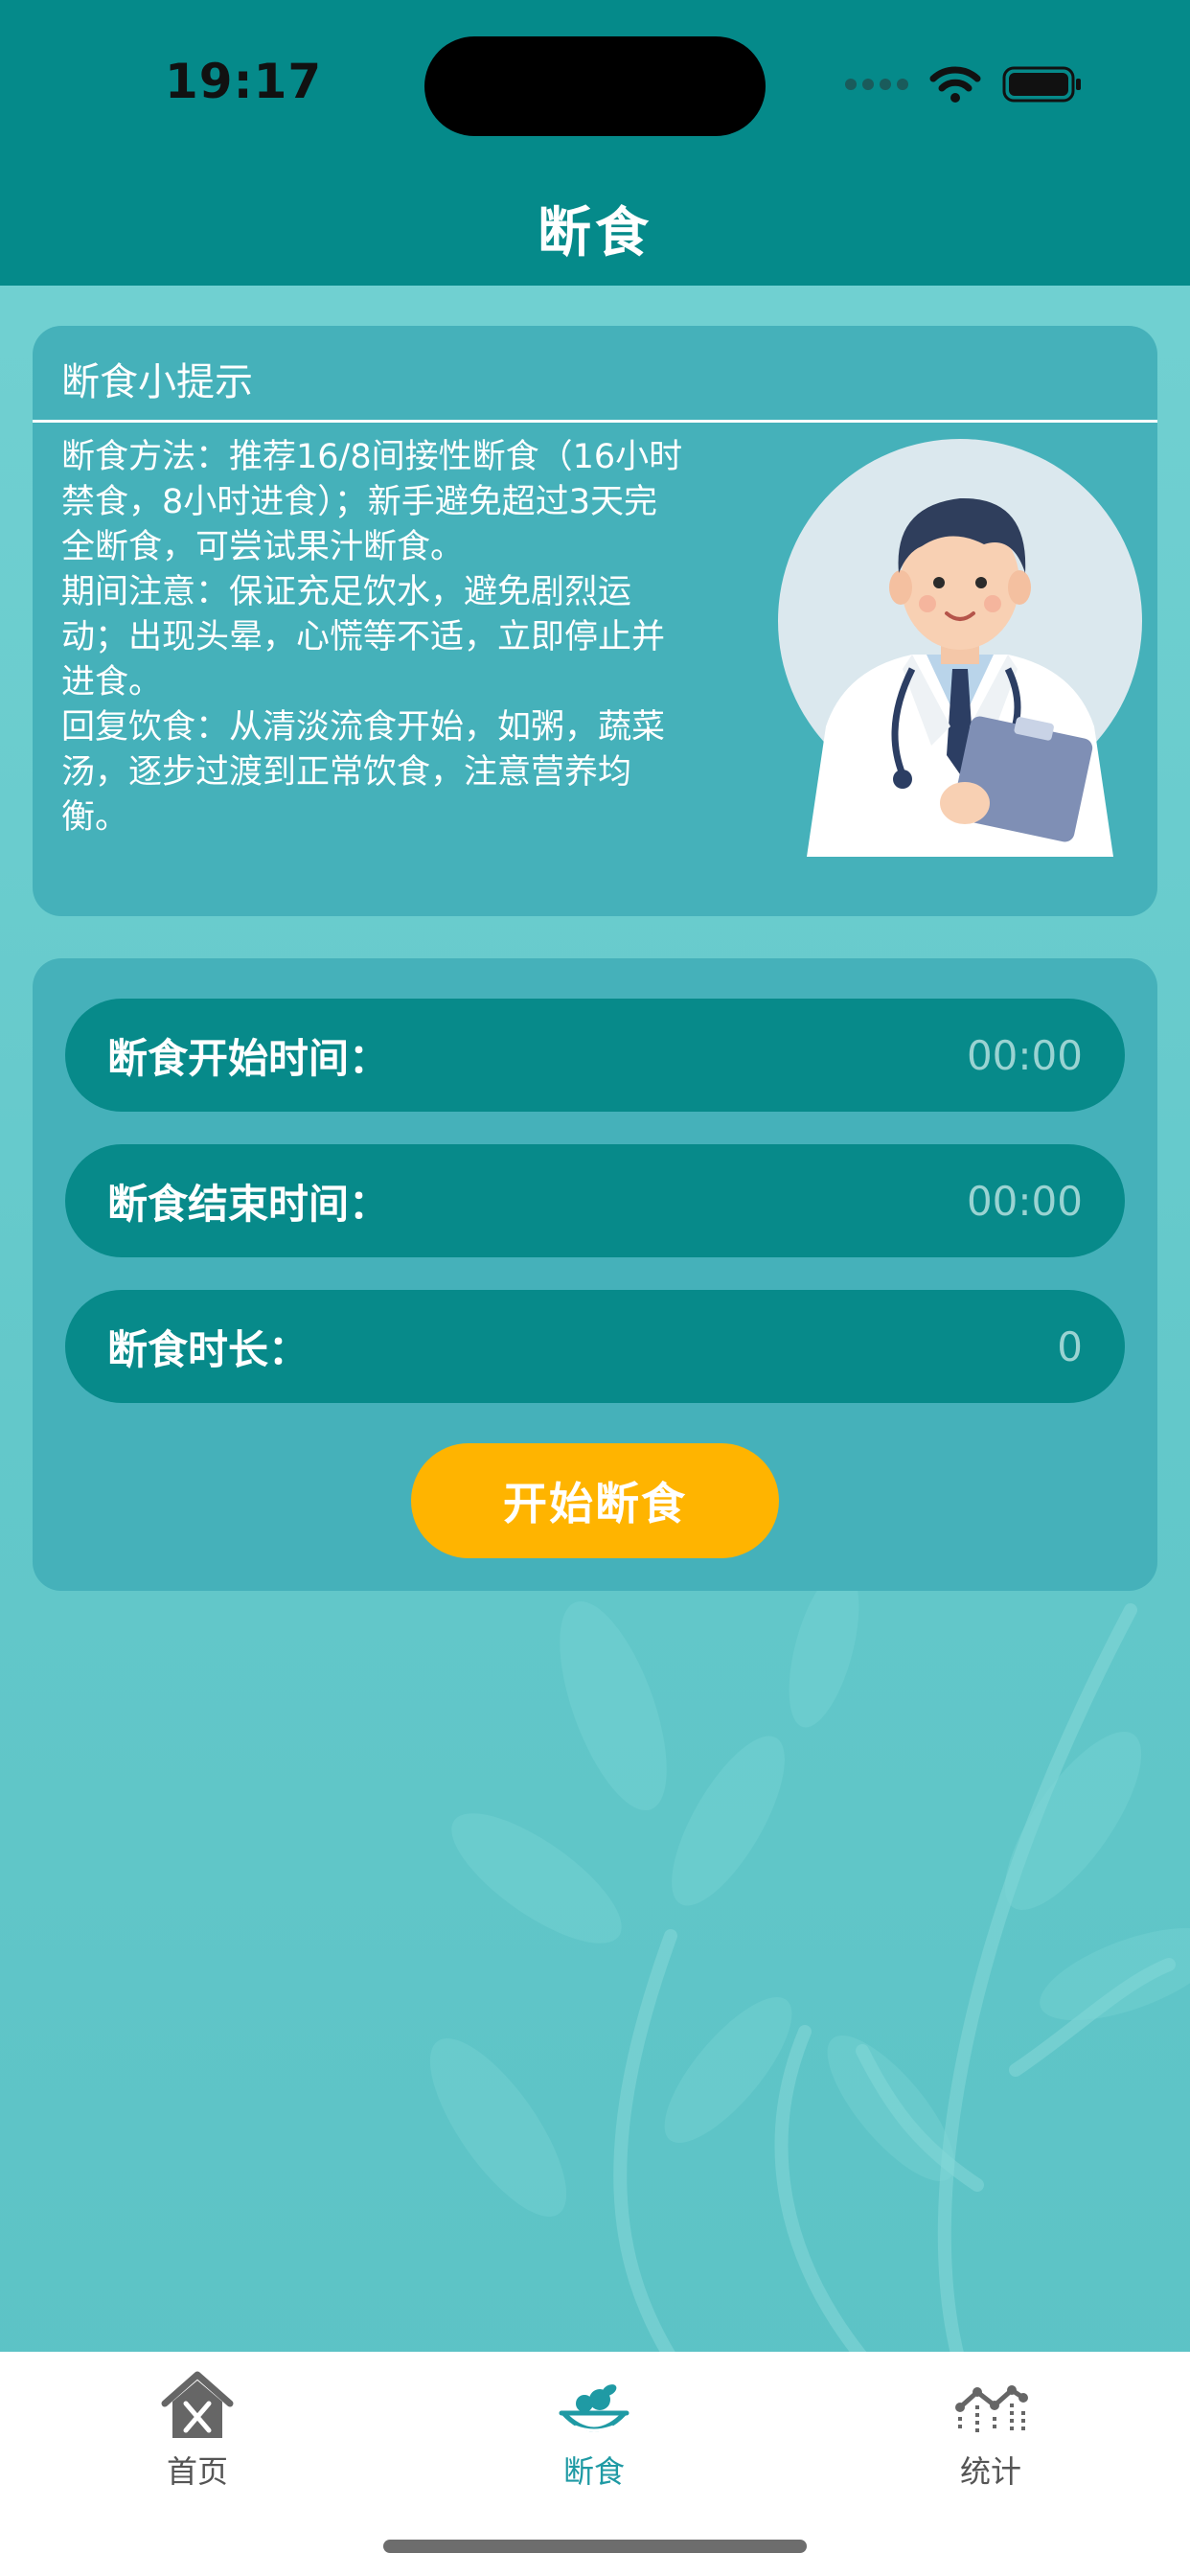 Image resolution: width=1190 pixels, height=2576 pixels. I want to click on status-time: 19:17, so click(244, 81).